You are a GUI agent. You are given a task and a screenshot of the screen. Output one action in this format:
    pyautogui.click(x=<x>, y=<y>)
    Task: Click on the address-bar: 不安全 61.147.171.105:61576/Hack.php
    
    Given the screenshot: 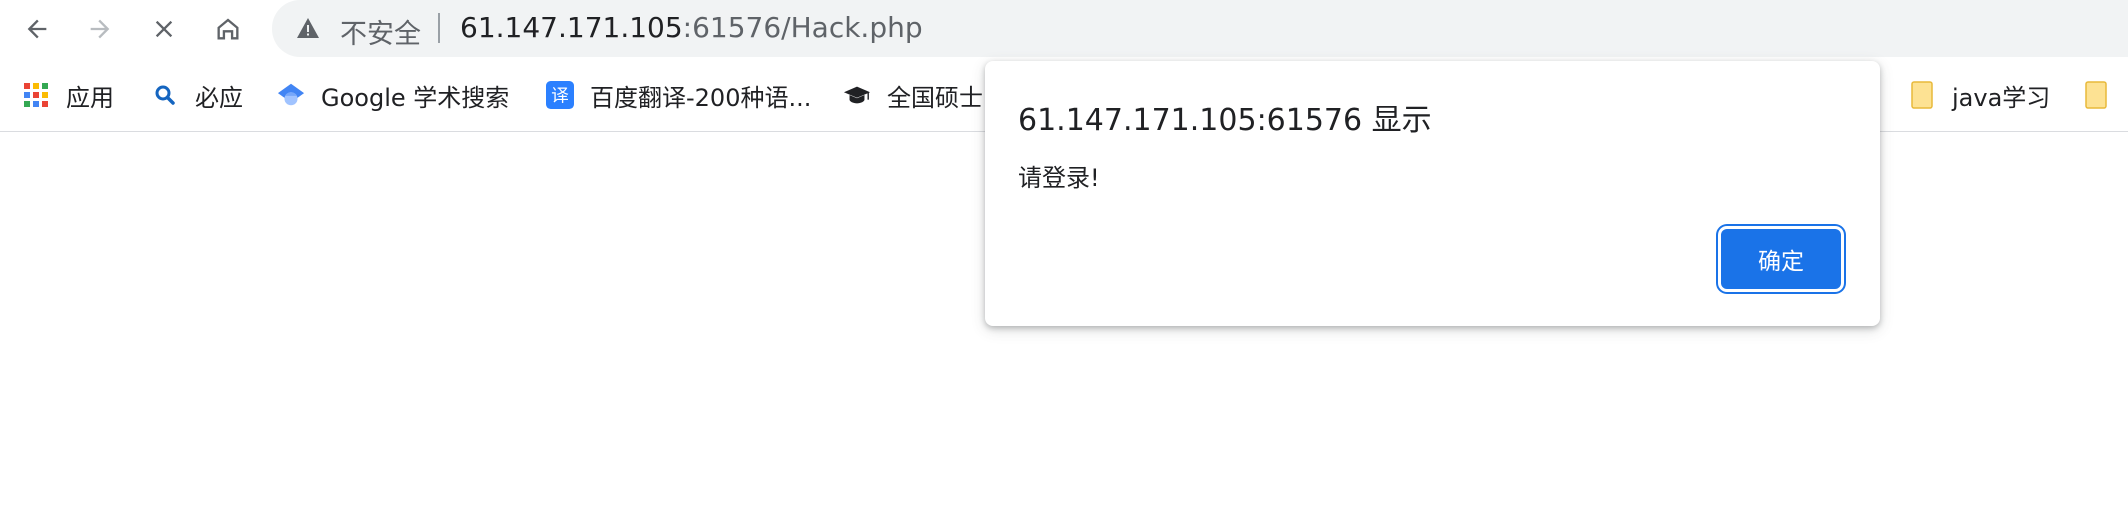 What is the action you would take?
    pyautogui.click(x=1200, y=28)
    